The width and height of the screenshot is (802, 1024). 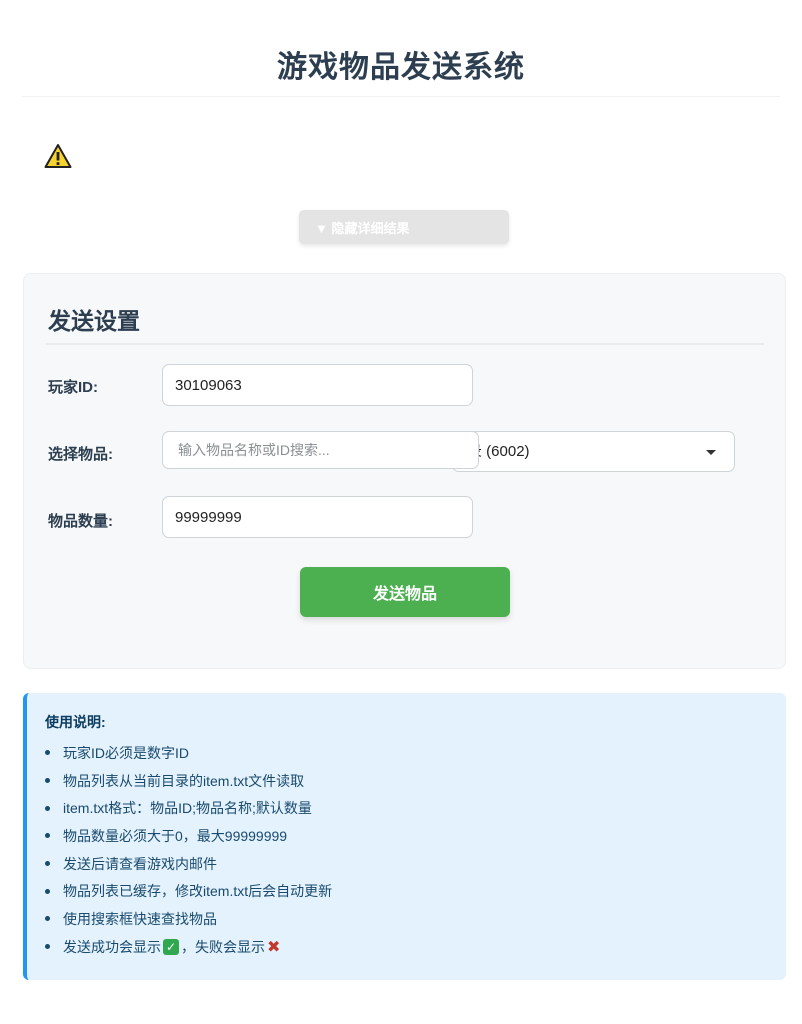 I want to click on settings-divider, so click(x=405, y=344).